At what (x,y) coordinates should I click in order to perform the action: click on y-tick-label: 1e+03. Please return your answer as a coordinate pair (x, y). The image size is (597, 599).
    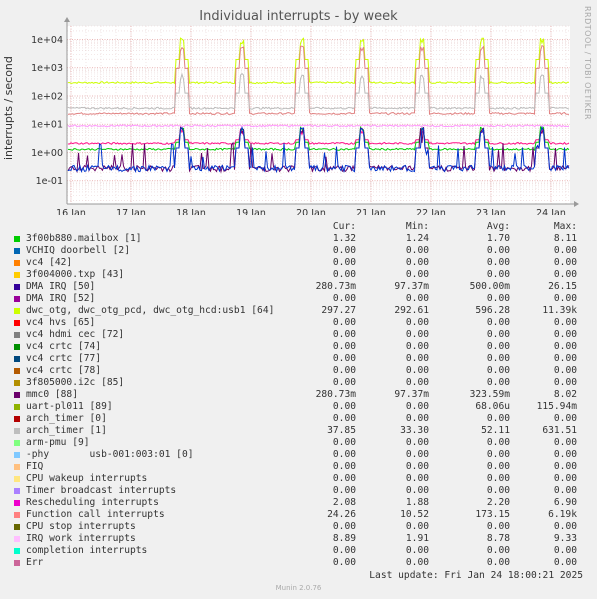
    Looking at the image, I should click on (47, 68).